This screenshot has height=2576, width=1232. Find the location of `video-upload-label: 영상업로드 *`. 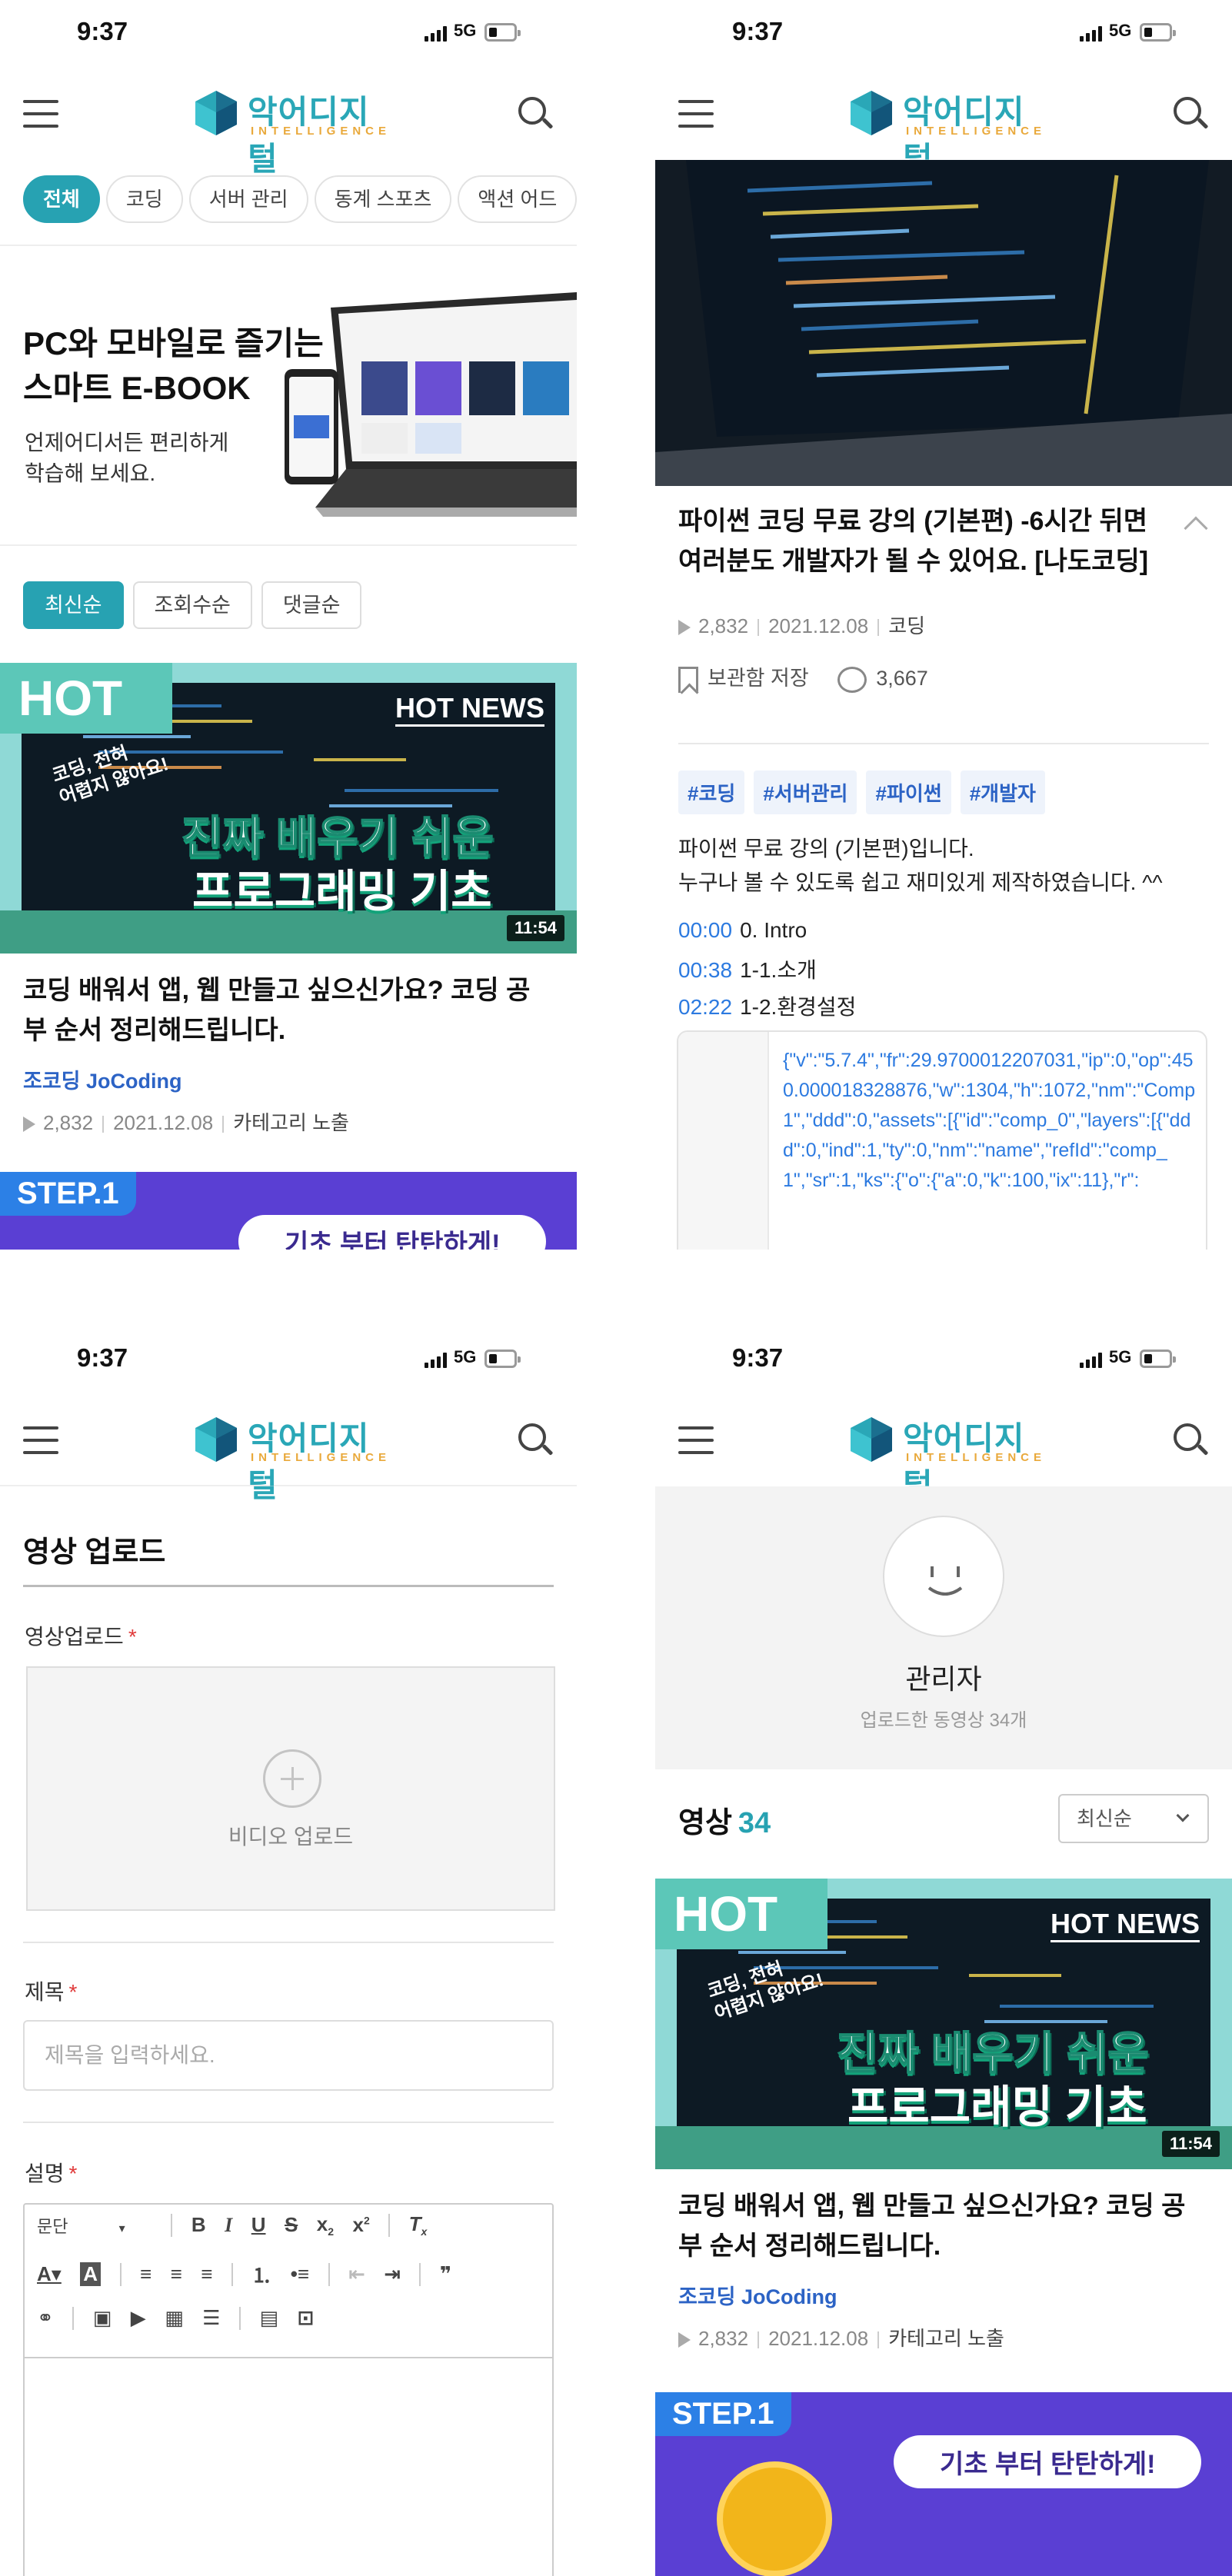

video-upload-label: 영상업로드 * is located at coordinates (81, 1636).